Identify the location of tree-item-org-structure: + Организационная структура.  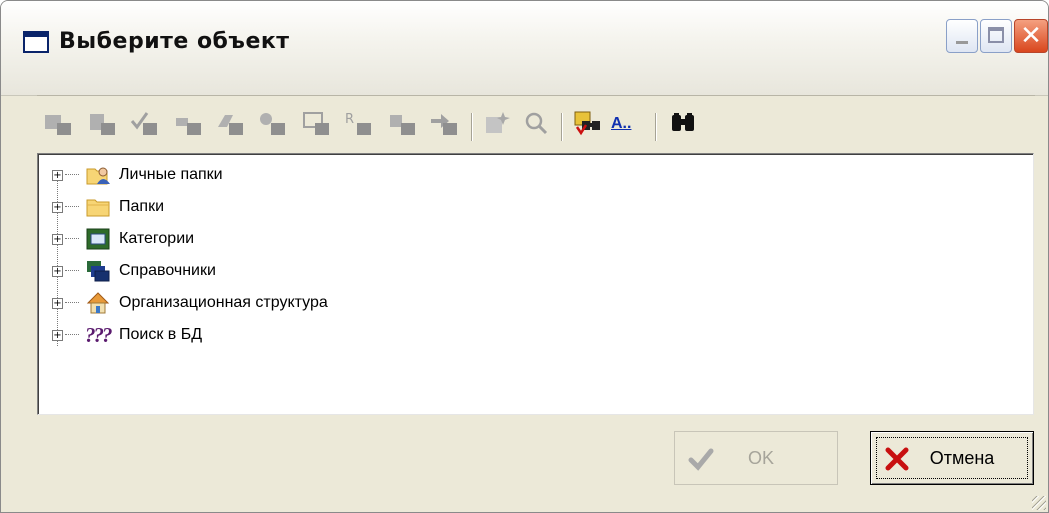
(190, 303).